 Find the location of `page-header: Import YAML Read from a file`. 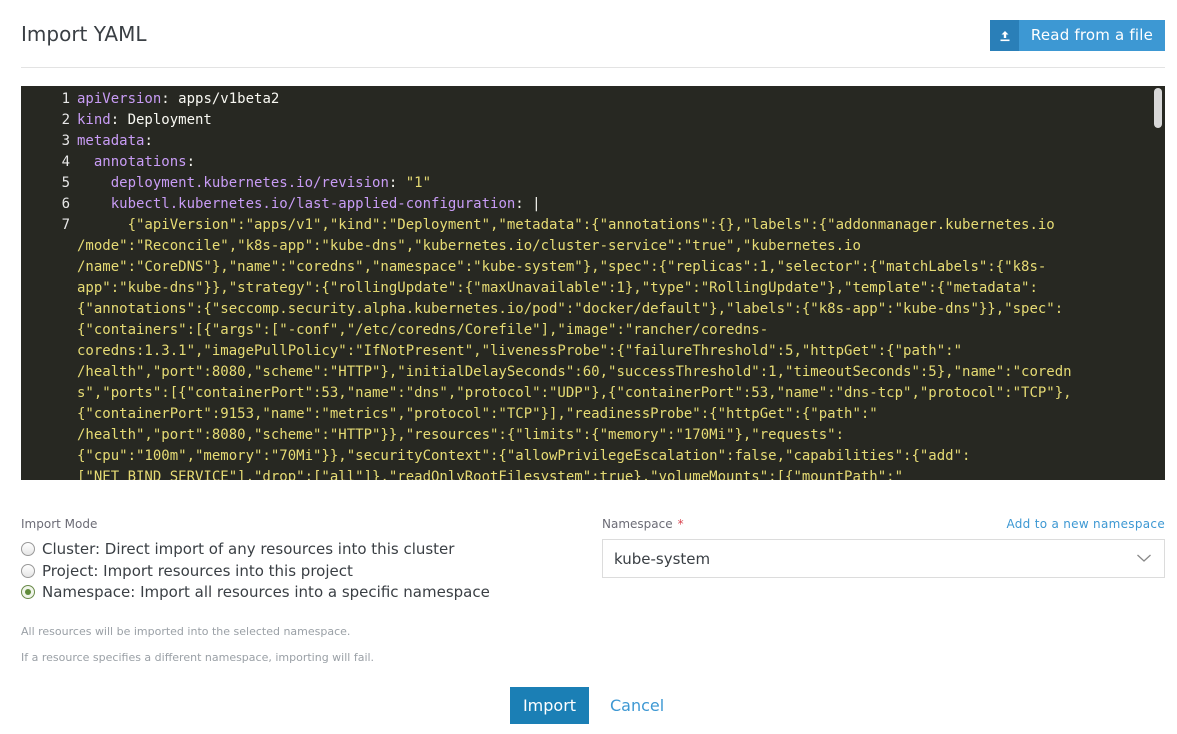

page-header: Import YAML Read from a file is located at coordinates (593, 34).